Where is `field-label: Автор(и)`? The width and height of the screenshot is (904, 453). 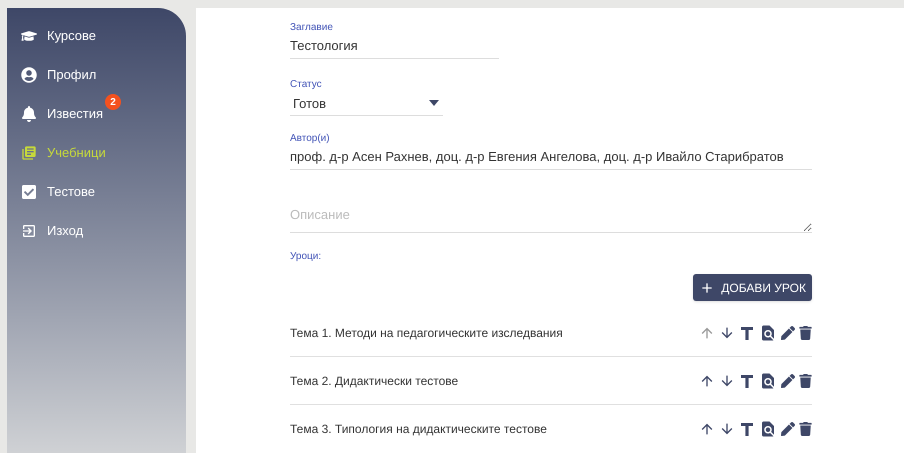
field-label: Автор(и) is located at coordinates (310, 139).